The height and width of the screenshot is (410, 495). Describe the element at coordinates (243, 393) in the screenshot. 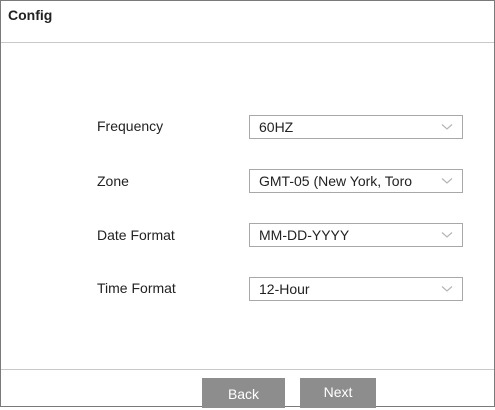

I see `back-button: Back` at that location.